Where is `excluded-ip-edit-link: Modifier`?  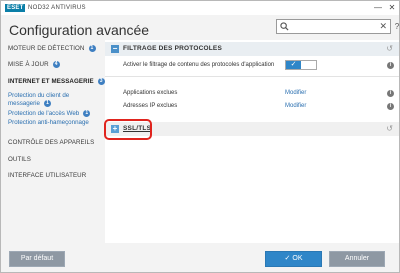 excluded-ip-edit-link: Modifier is located at coordinates (295, 106).